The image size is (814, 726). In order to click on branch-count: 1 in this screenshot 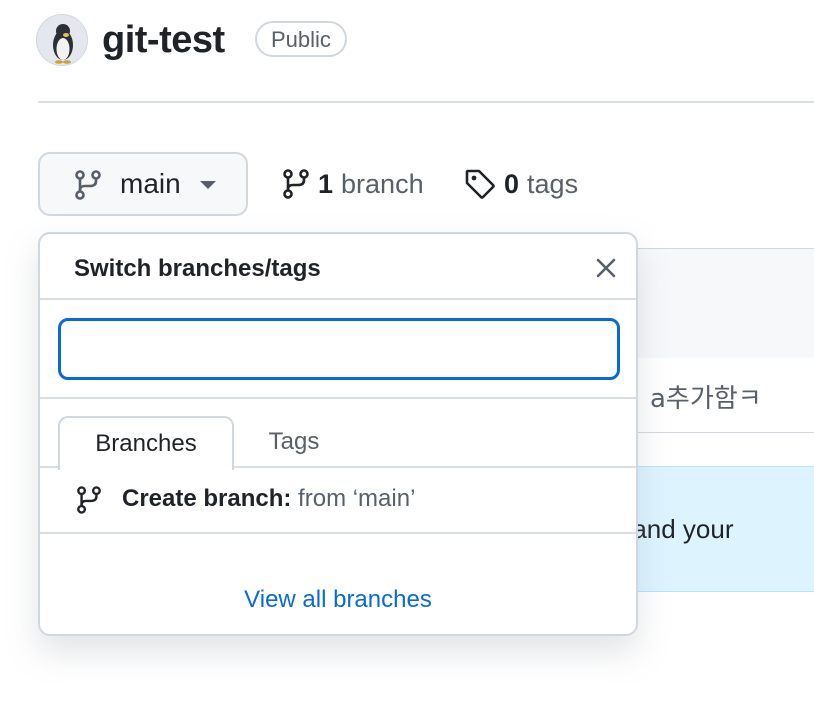, I will do `click(326, 183)`.